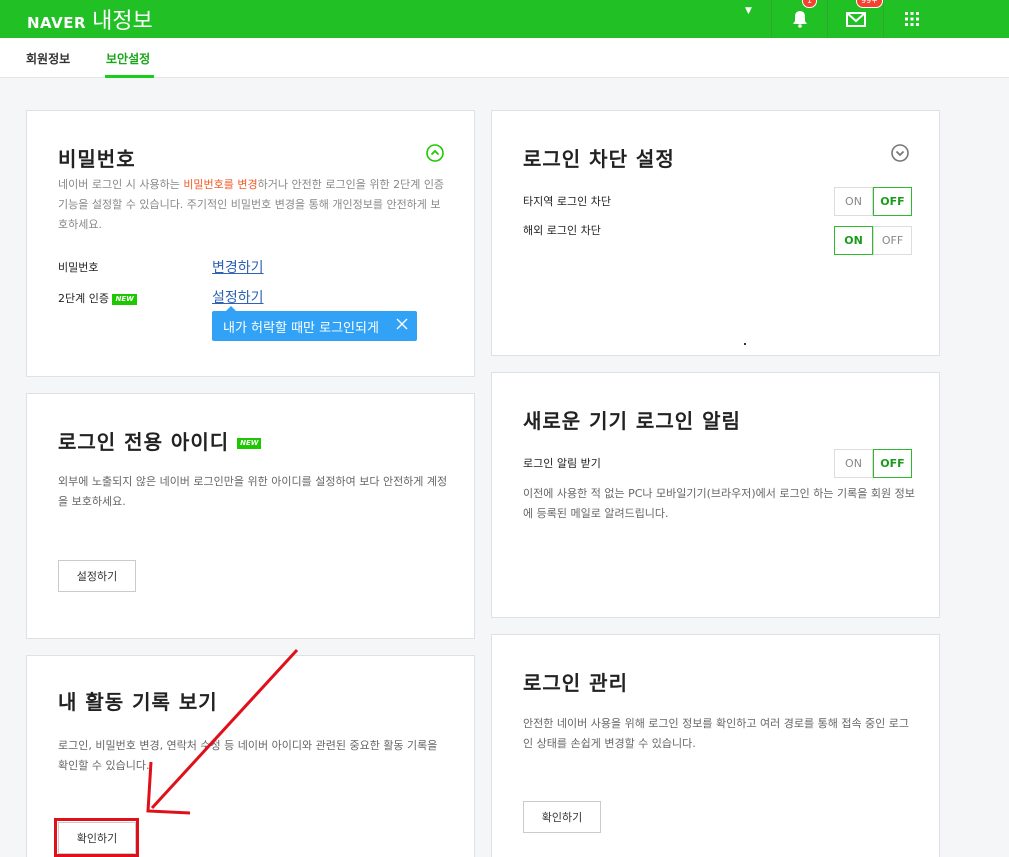 This screenshot has height=857, width=1009. I want to click on chevron-up-circle-icon, so click(435, 153).